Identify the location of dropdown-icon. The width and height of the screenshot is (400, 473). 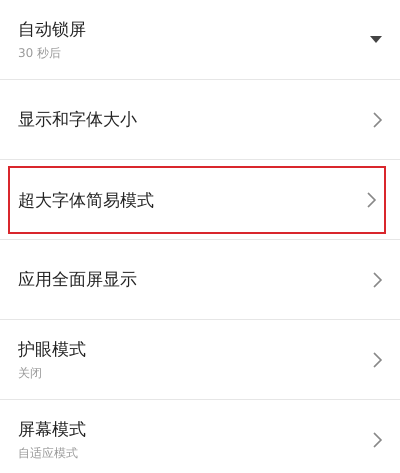
(376, 39).